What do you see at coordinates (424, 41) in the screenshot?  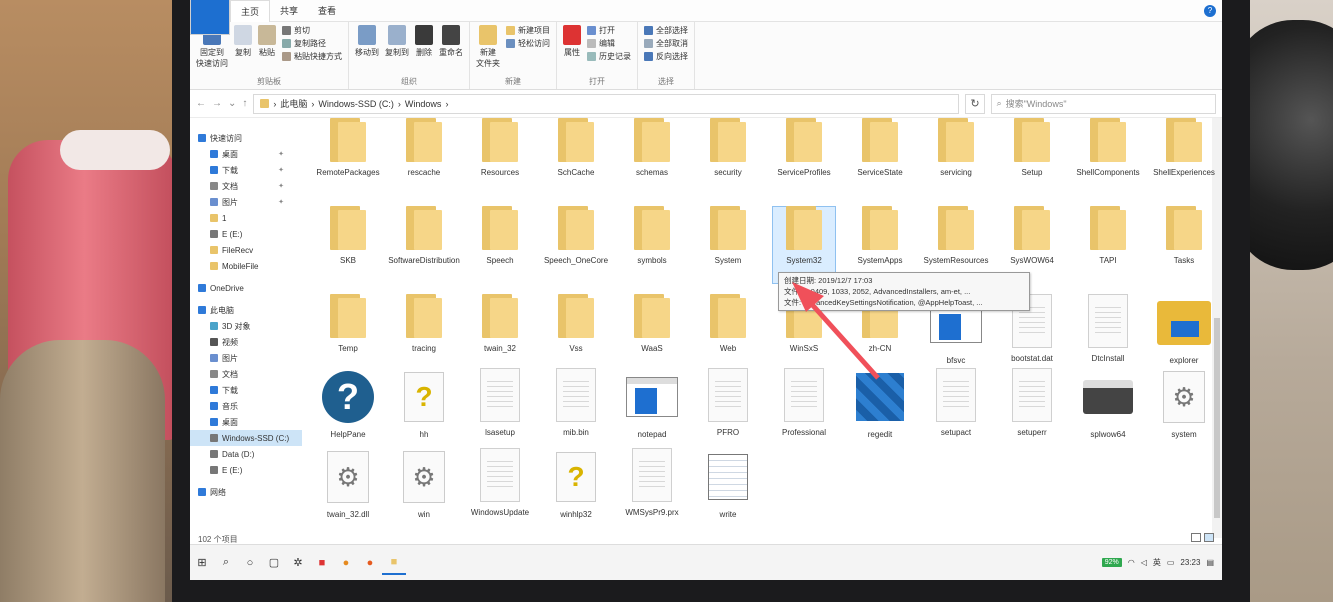 I see `delete-button: 删除` at bounding box center [424, 41].